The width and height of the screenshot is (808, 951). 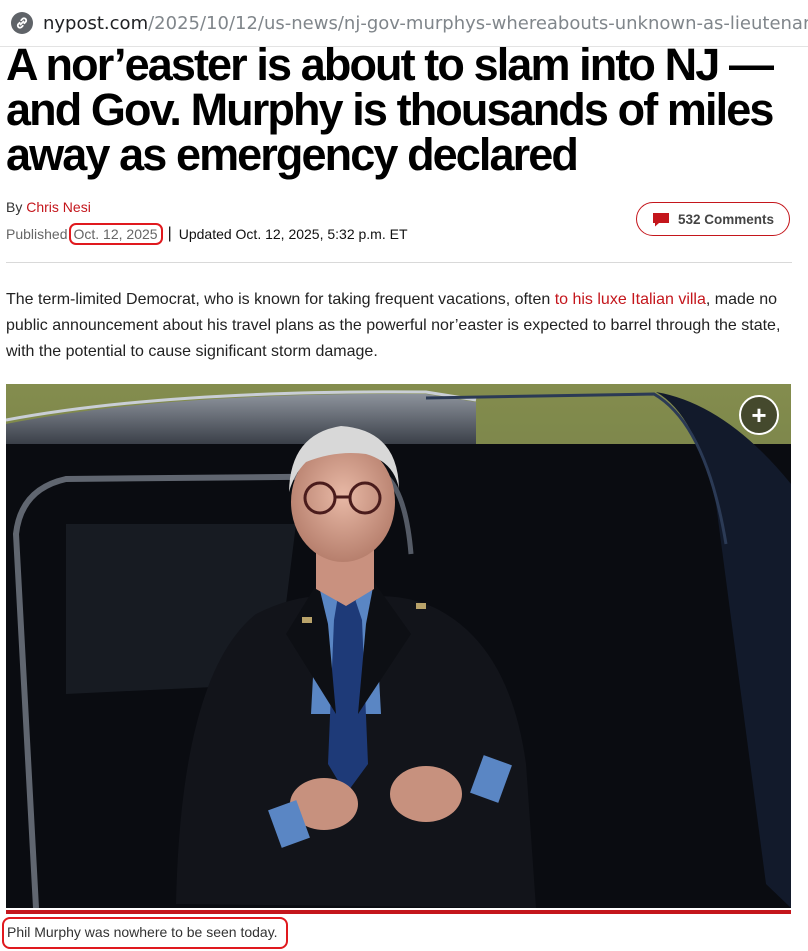 What do you see at coordinates (398, 912) in the screenshot?
I see `caption-rule` at bounding box center [398, 912].